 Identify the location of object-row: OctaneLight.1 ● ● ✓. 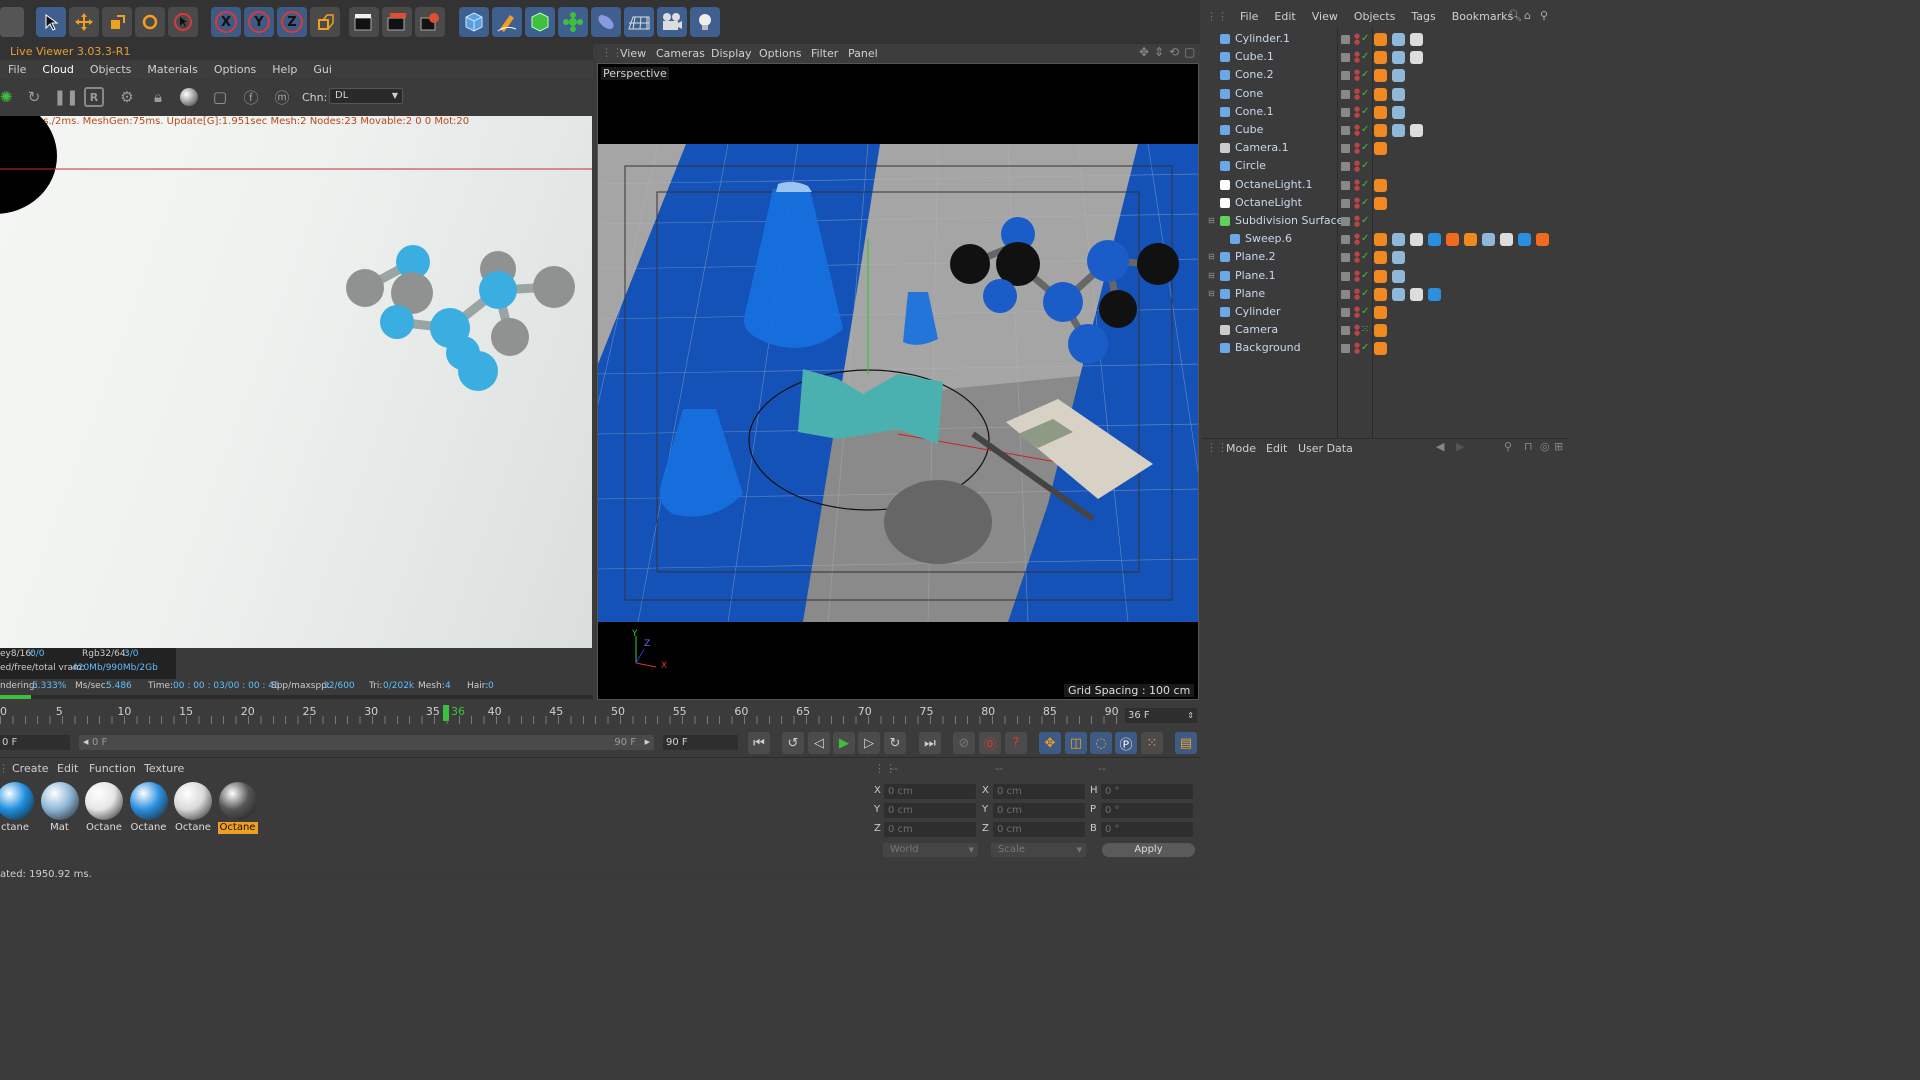
(1385, 185).